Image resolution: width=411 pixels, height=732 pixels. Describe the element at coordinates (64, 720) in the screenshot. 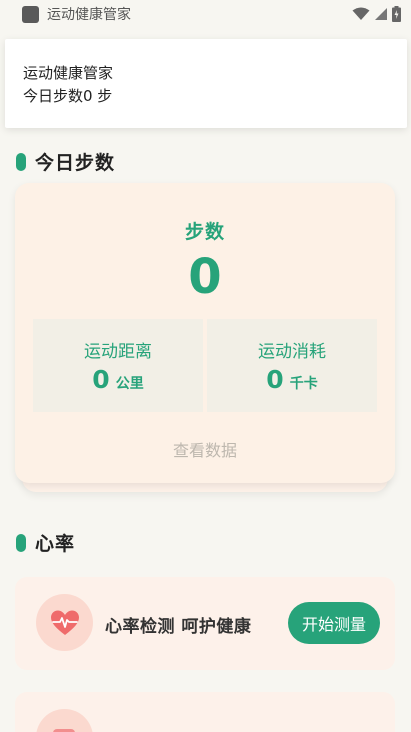

I see `feature-icon` at that location.